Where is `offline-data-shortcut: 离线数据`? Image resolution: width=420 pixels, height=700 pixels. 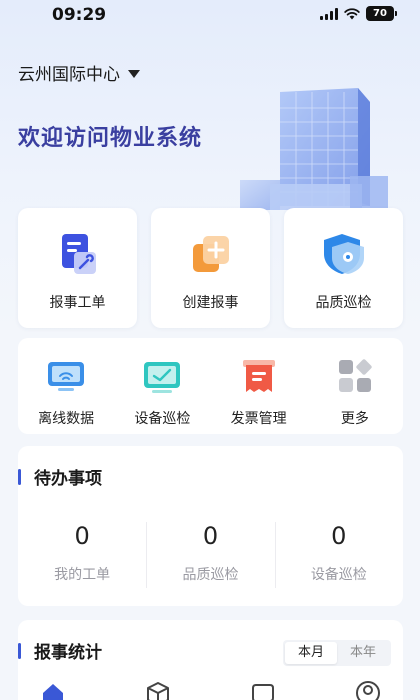
offline-data-shortcut: 离线数据 is located at coordinates (66, 386).